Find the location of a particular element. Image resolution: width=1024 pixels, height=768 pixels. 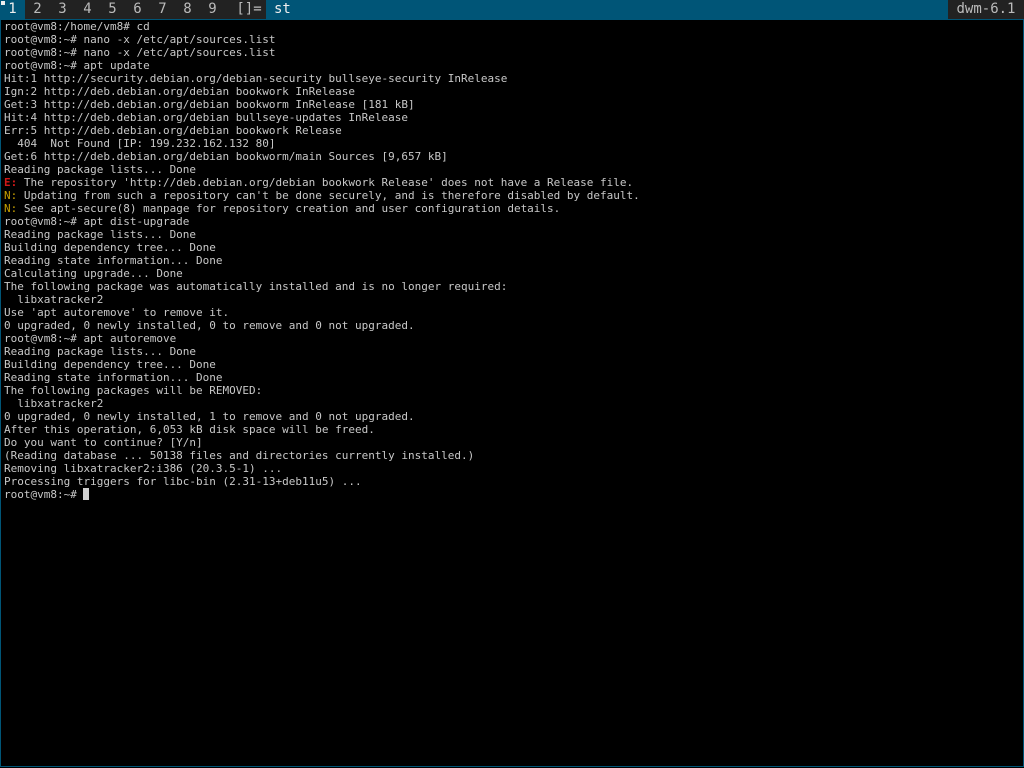

tag-9: 9 is located at coordinates (212, 9).